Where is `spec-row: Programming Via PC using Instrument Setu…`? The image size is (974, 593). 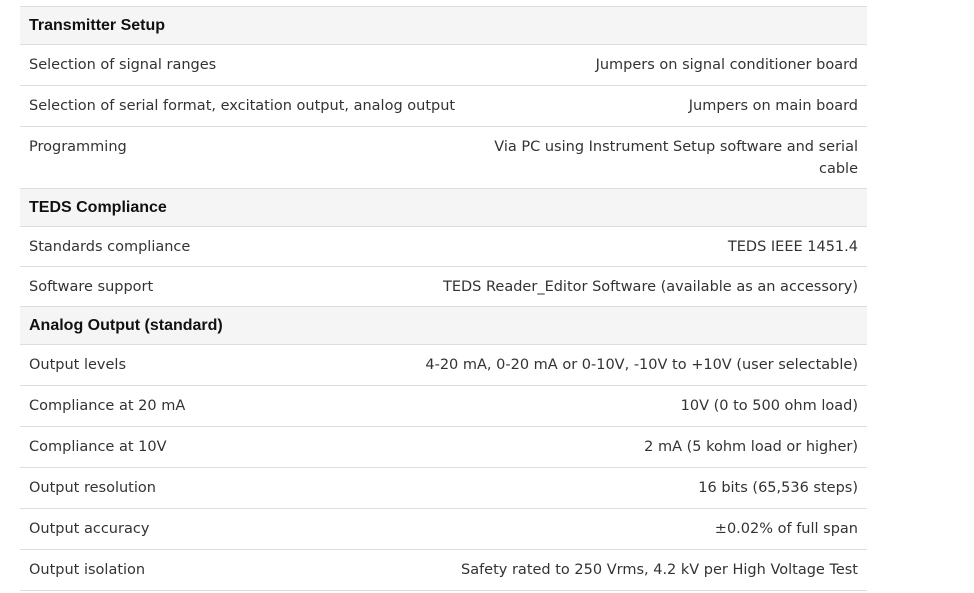
spec-row: Programming Via PC using Instrument Setu… is located at coordinates (443, 158).